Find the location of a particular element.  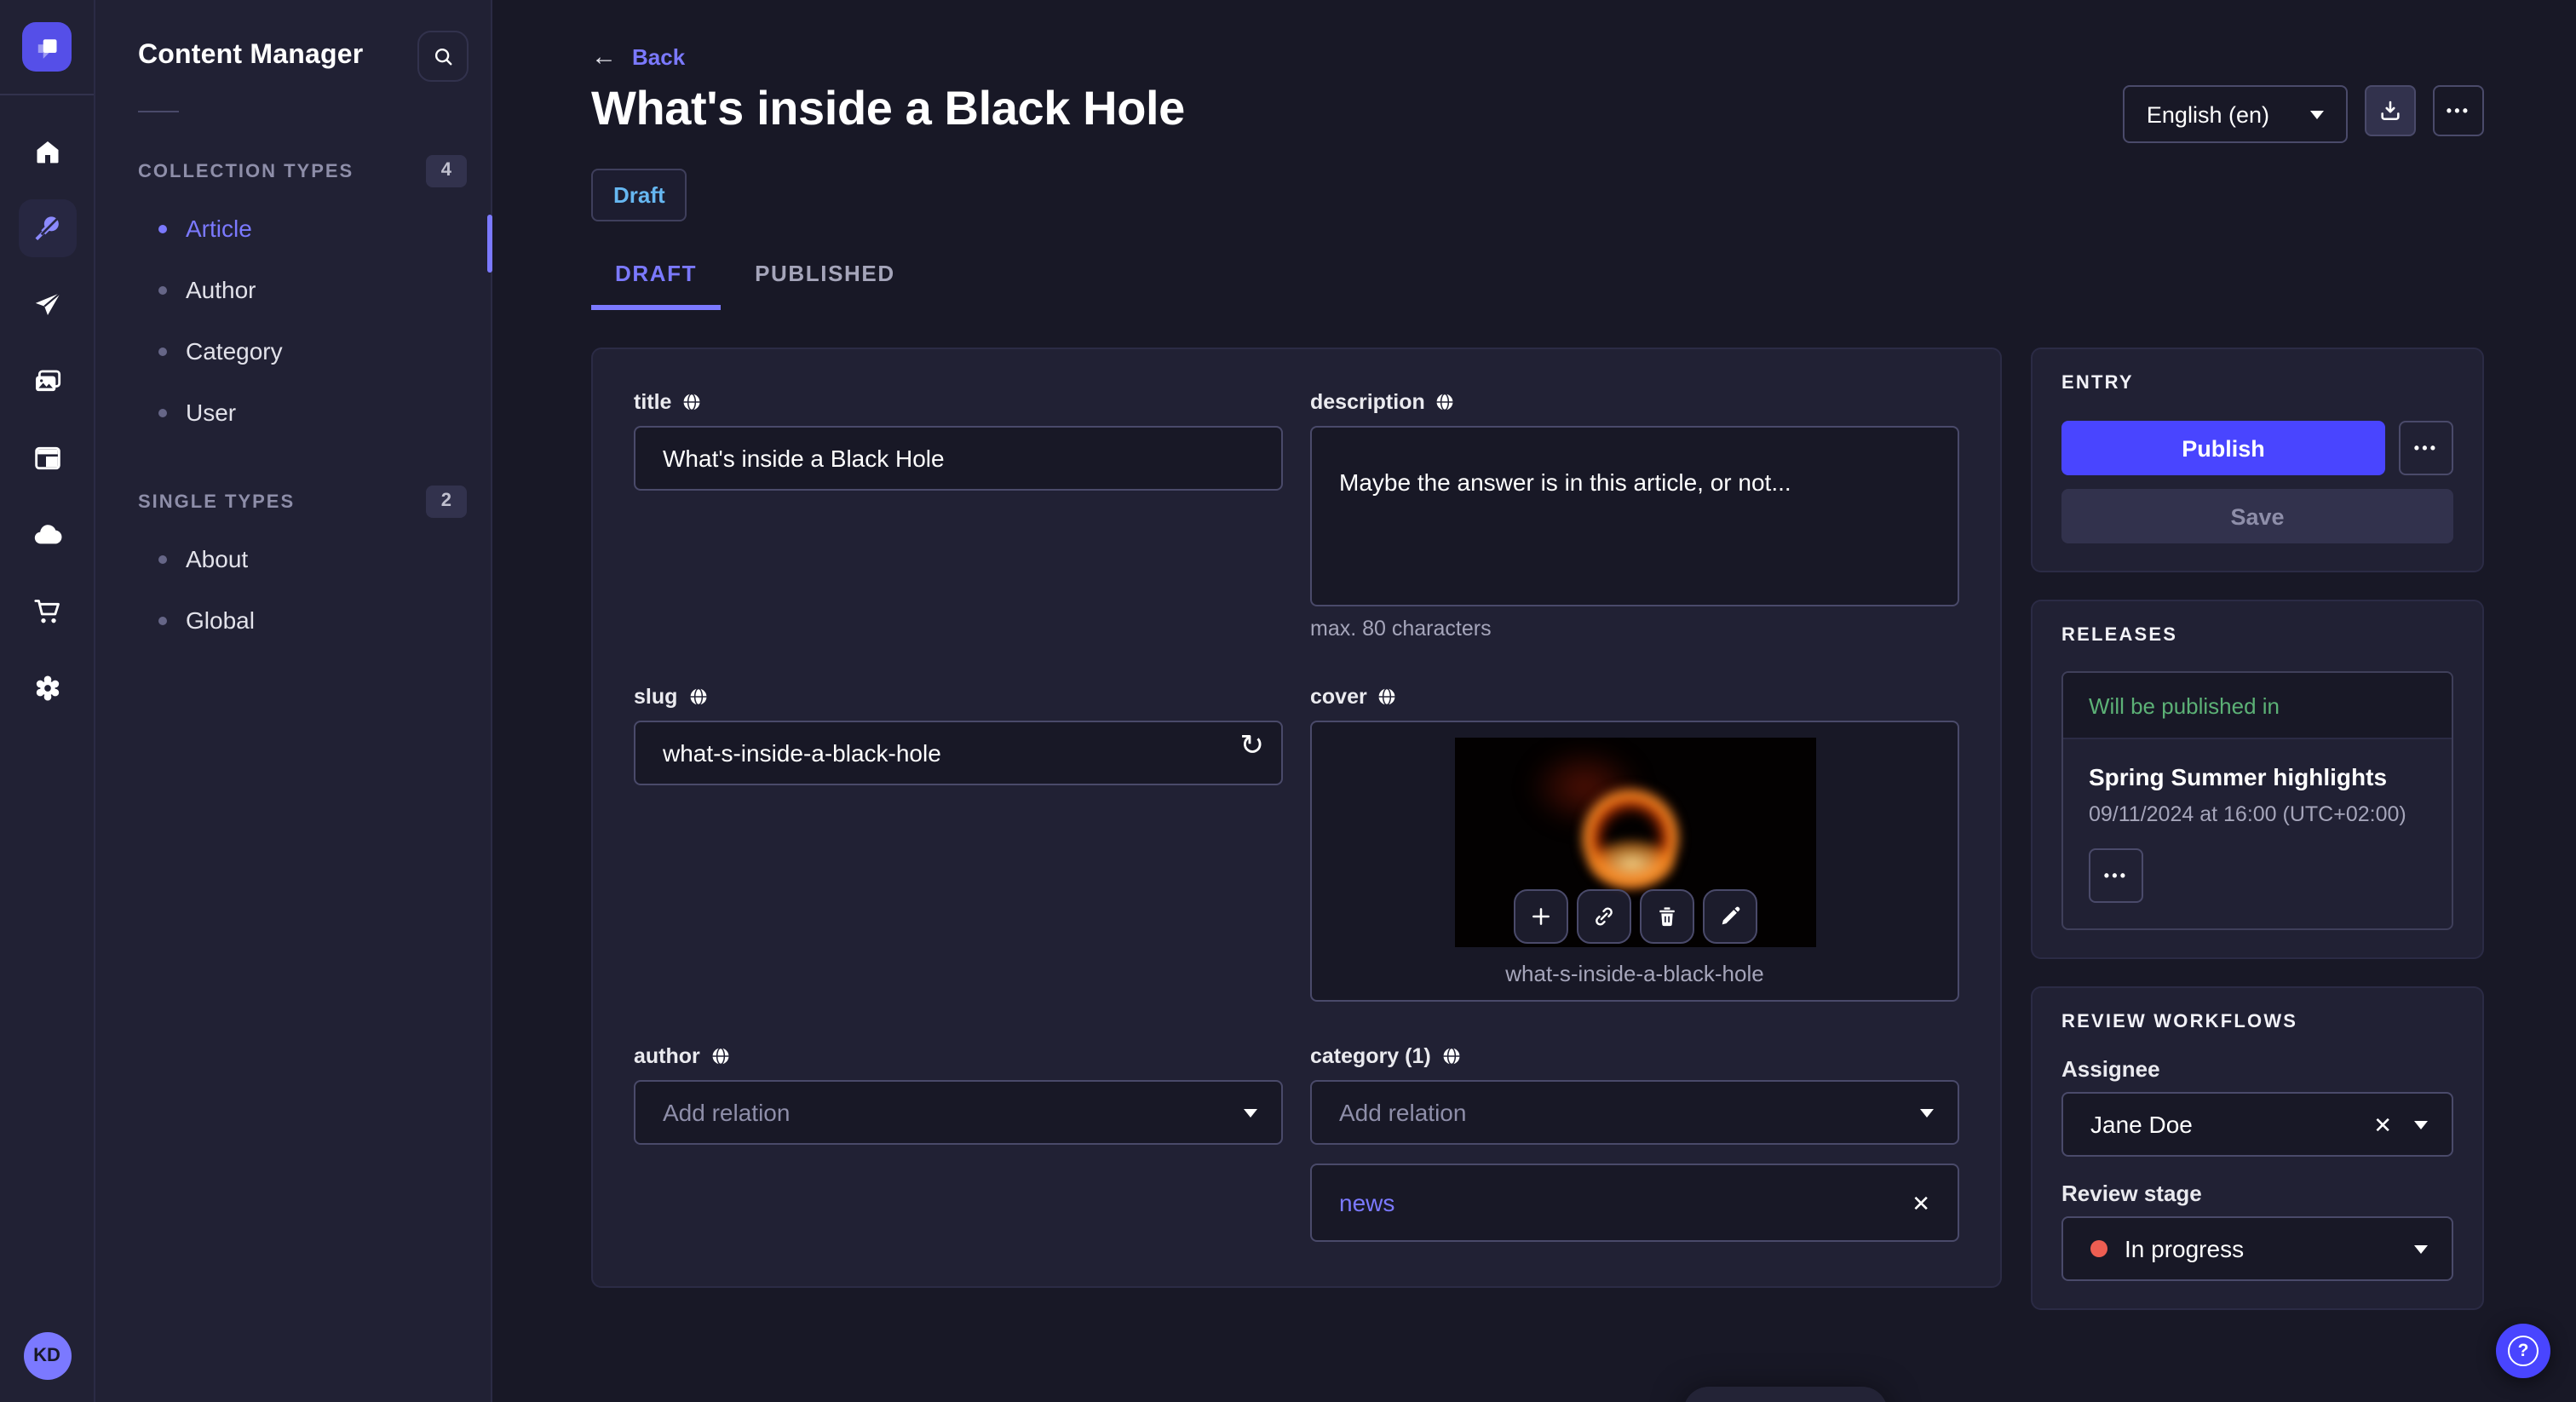

content-type-builder-nav-button is located at coordinates (47, 458).